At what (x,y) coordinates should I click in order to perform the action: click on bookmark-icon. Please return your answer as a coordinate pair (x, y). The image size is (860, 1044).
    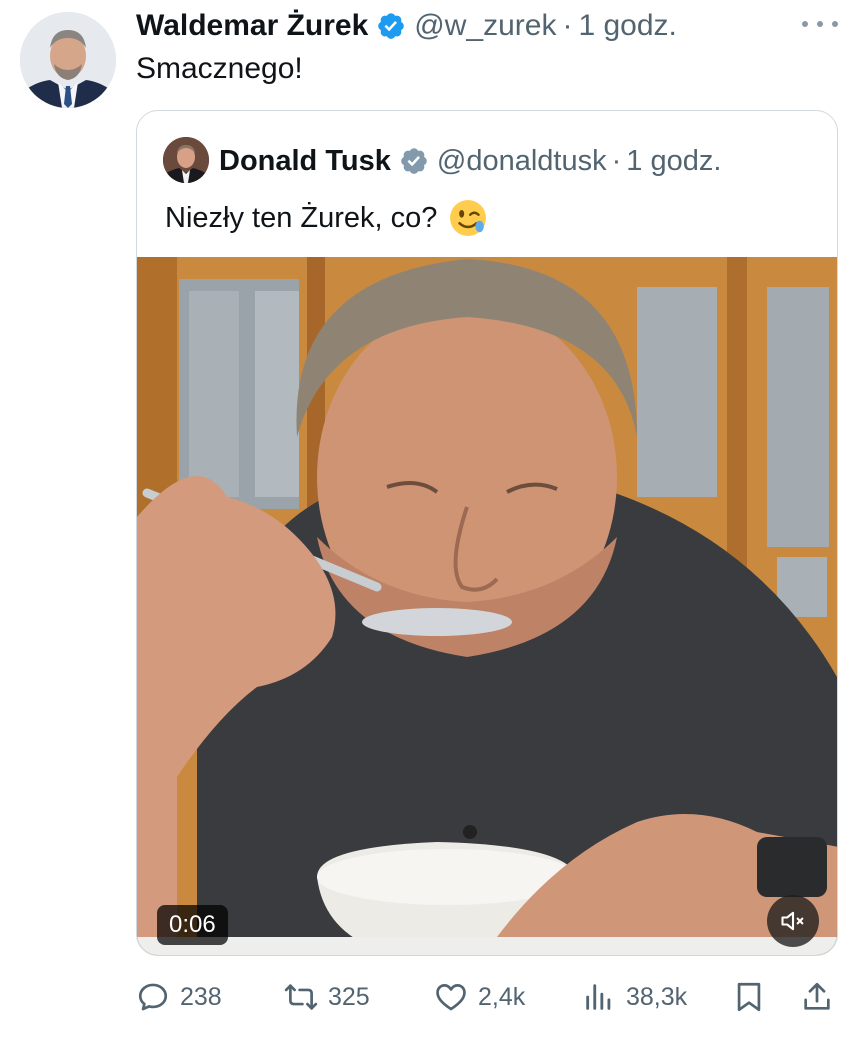
    Looking at the image, I should click on (749, 997).